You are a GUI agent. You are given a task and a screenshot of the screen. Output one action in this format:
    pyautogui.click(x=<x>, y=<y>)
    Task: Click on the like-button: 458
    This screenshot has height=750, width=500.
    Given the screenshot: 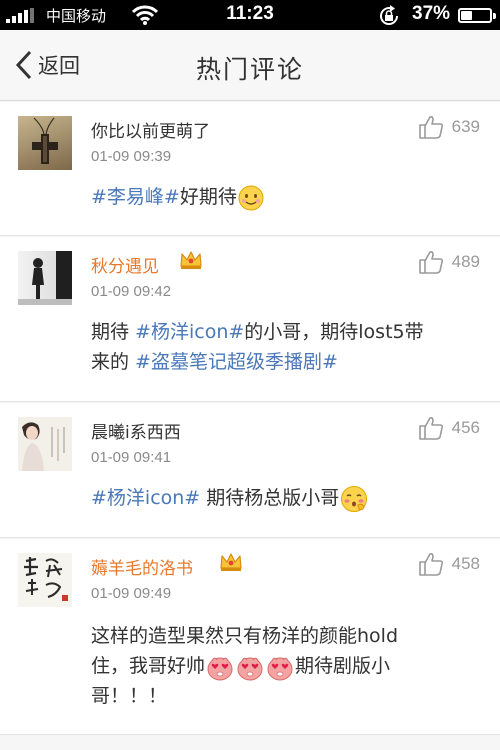 What is the action you would take?
    pyautogui.click(x=449, y=564)
    